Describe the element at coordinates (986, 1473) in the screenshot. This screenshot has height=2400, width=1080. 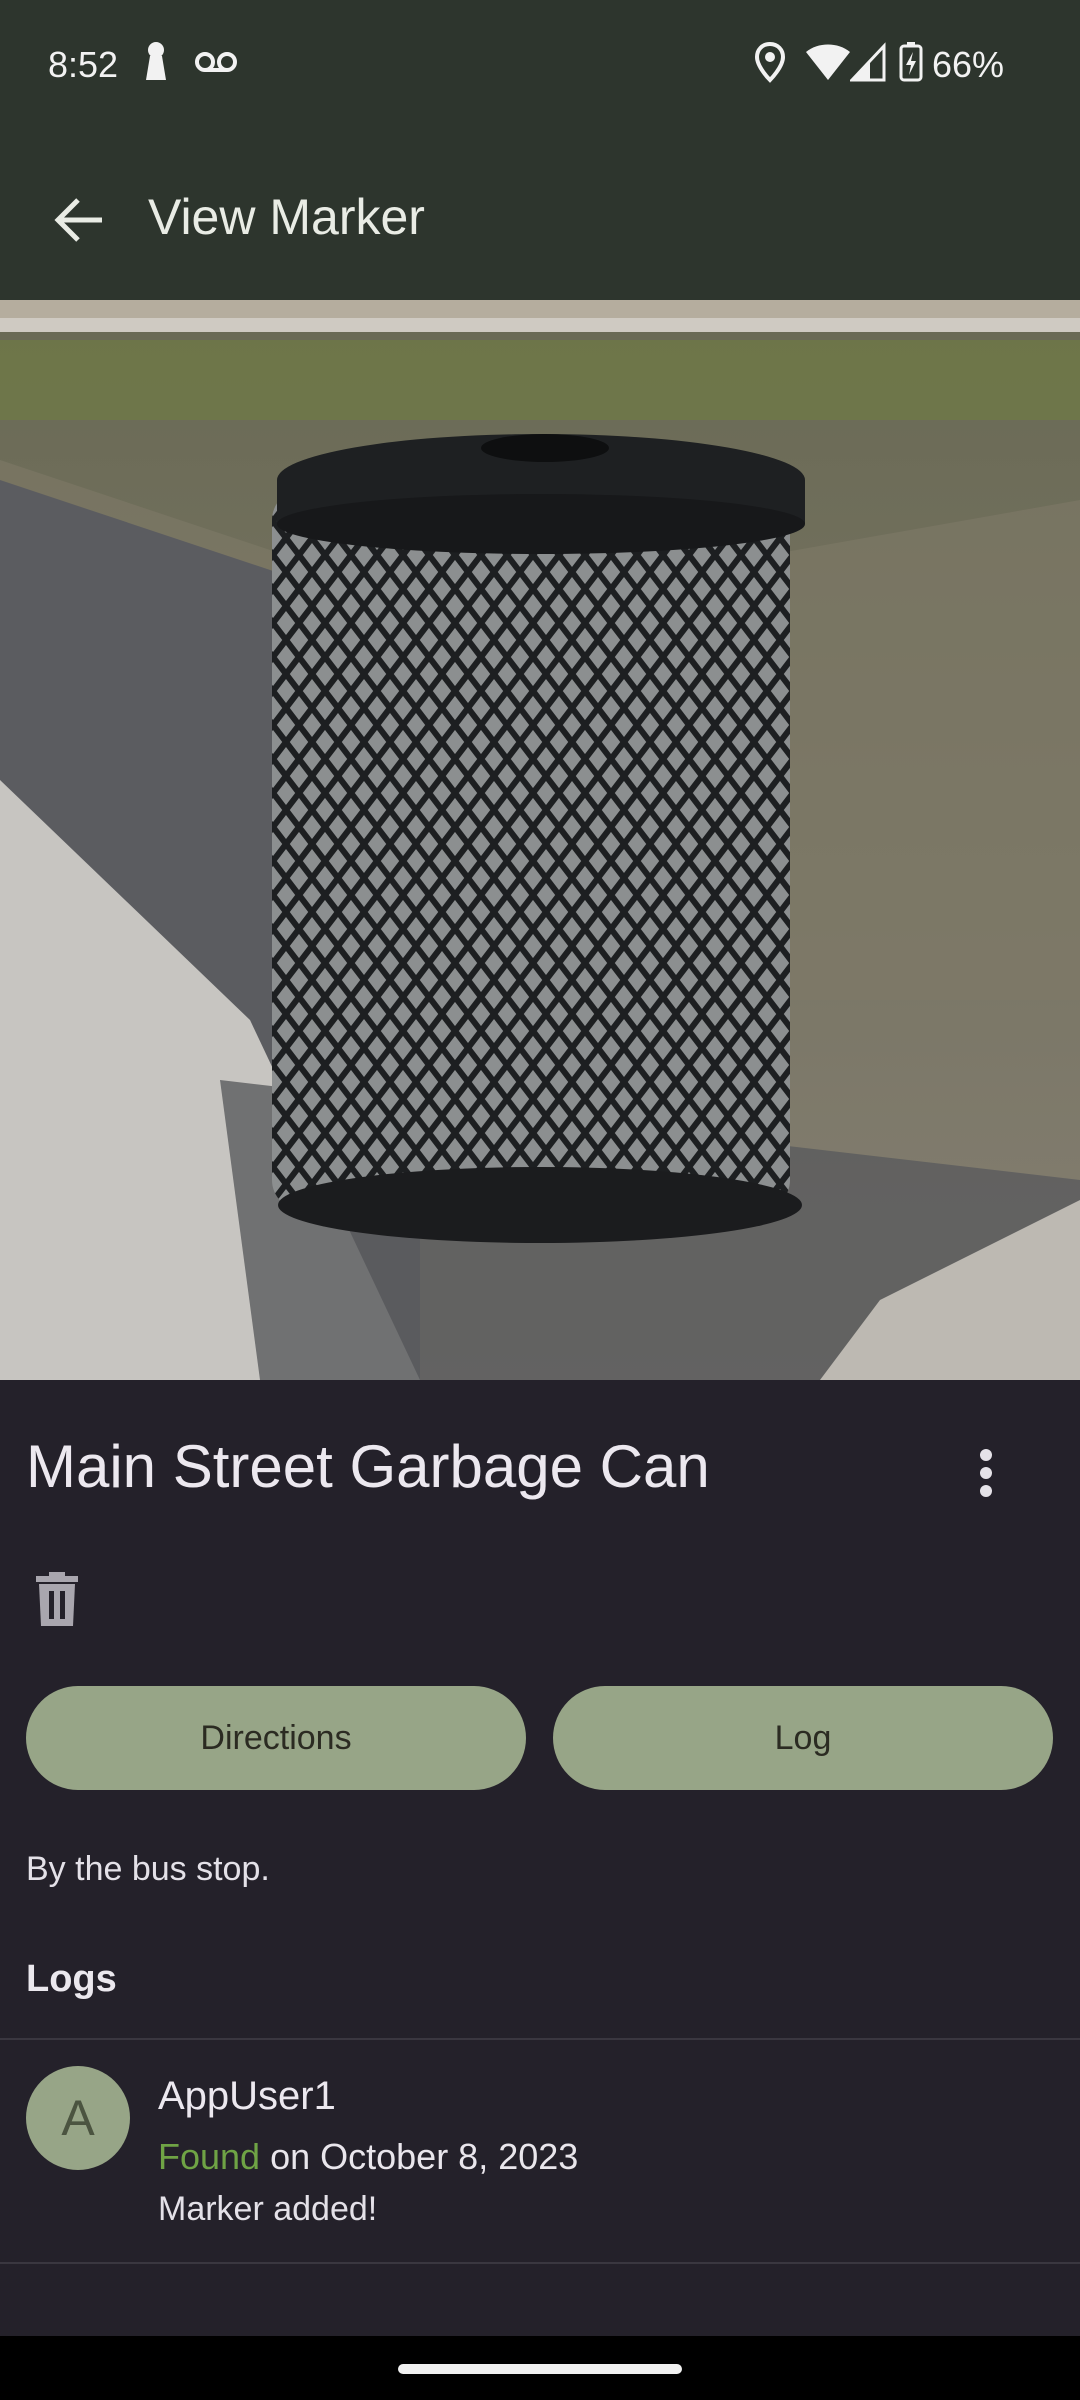
I see `more-vert-icon` at that location.